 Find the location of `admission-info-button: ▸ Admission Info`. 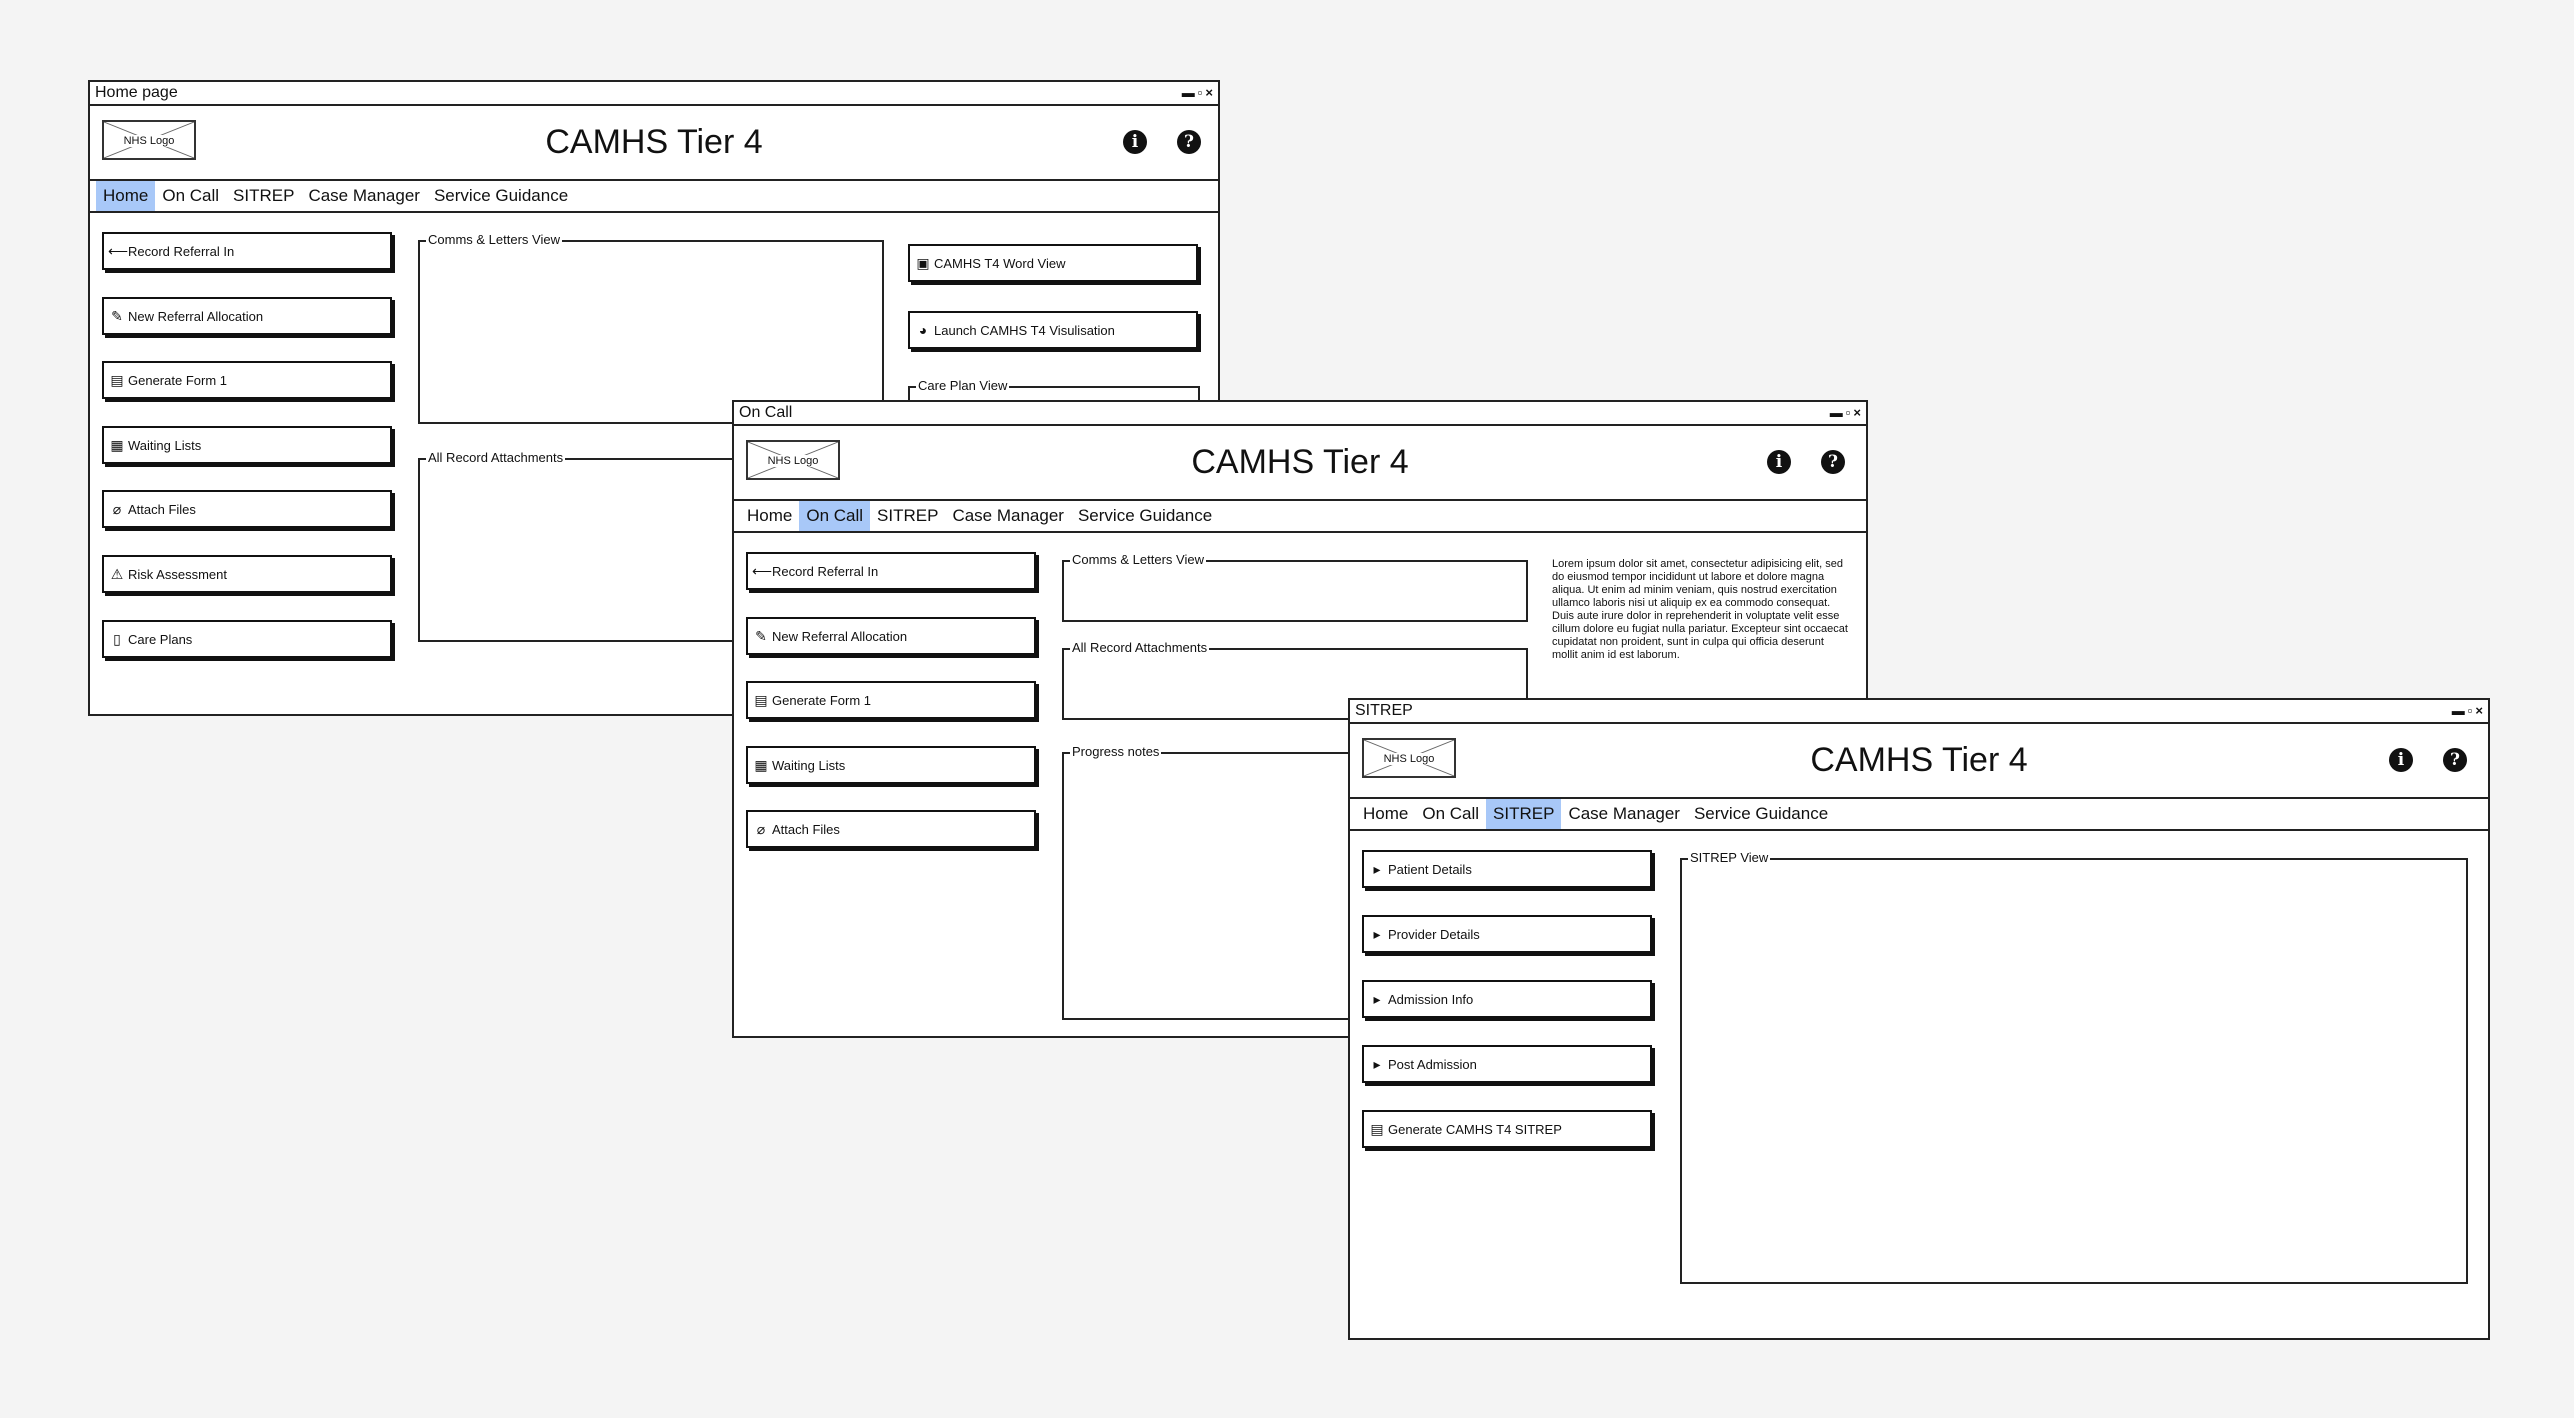

admission-info-button: ▸ Admission Info is located at coordinates (1507, 999).